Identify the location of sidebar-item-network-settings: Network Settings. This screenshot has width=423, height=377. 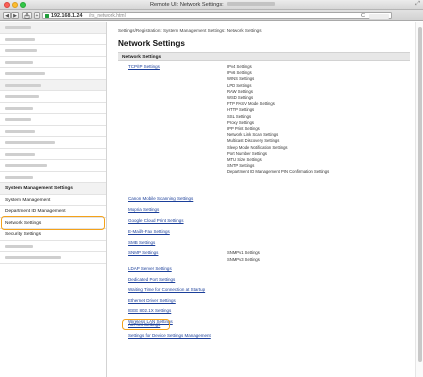
(53, 223).